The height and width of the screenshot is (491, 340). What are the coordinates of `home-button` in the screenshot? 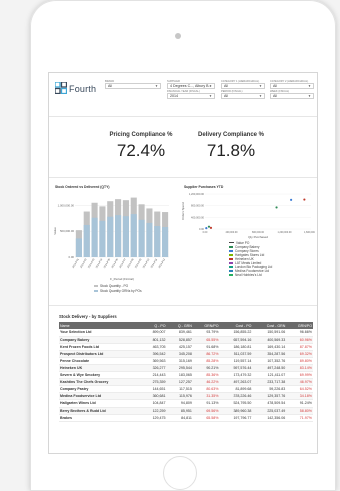 It's located at (180, 473).